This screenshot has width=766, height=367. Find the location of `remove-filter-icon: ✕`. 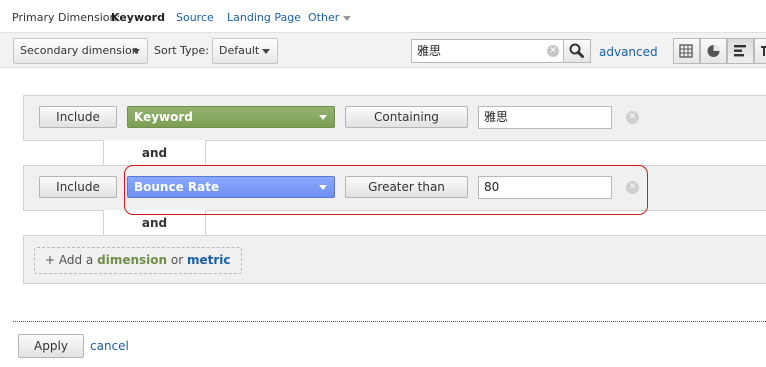

remove-filter-icon: ✕ is located at coordinates (632, 117).